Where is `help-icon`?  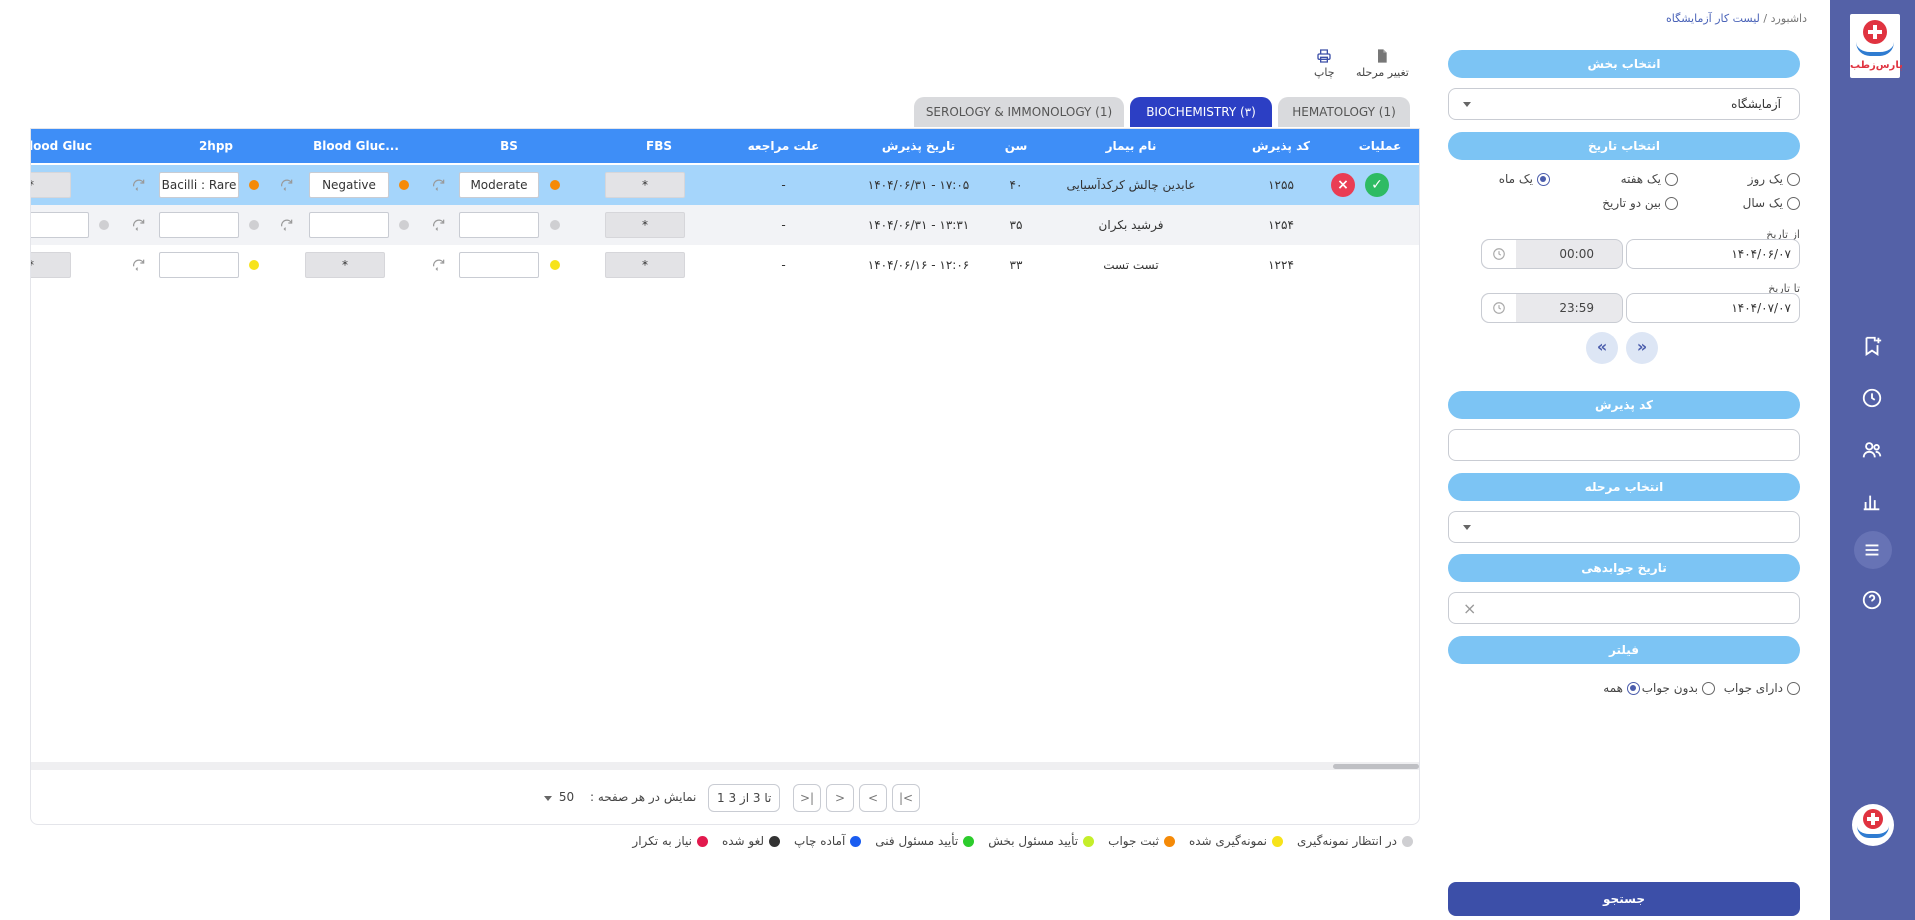
help-icon is located at coordinates (1872, 600).